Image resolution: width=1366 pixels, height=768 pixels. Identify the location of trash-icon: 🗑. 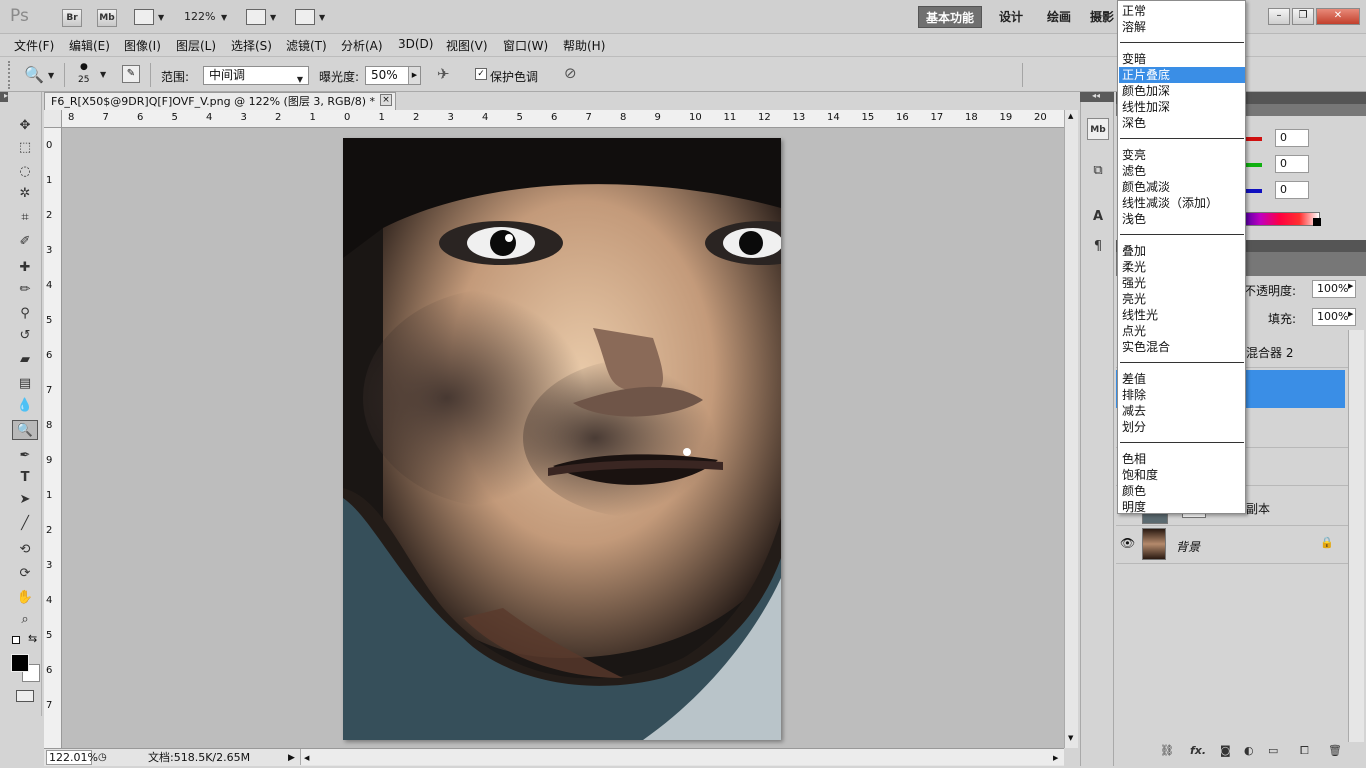
(1335, 750).